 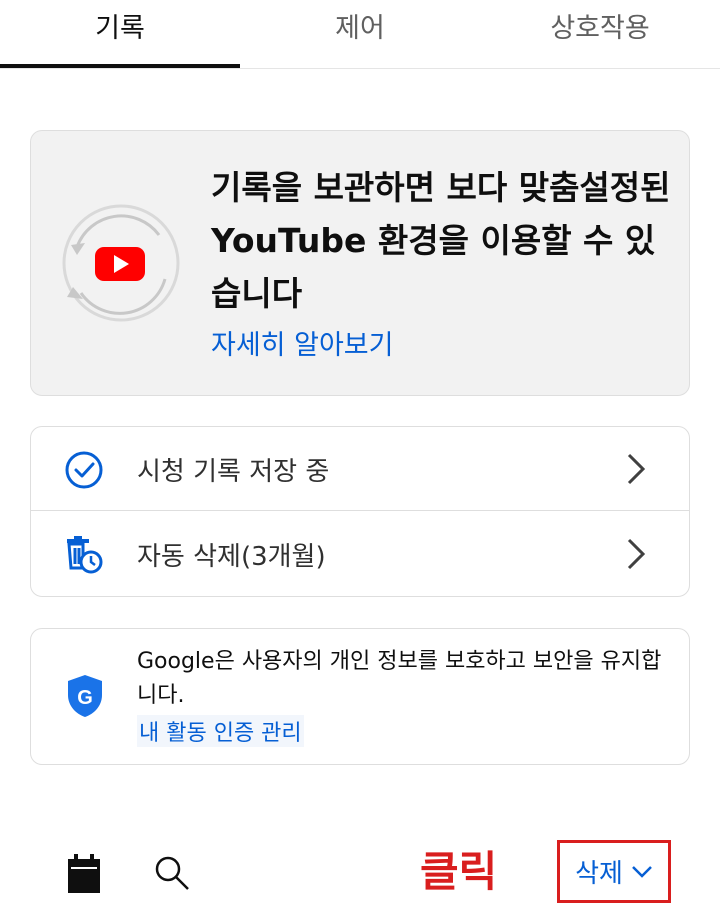 What do you see at coordinates (459, 871) in the screenshot?
I see `click-annotation: 클릭` at bounding box center [459, 871].